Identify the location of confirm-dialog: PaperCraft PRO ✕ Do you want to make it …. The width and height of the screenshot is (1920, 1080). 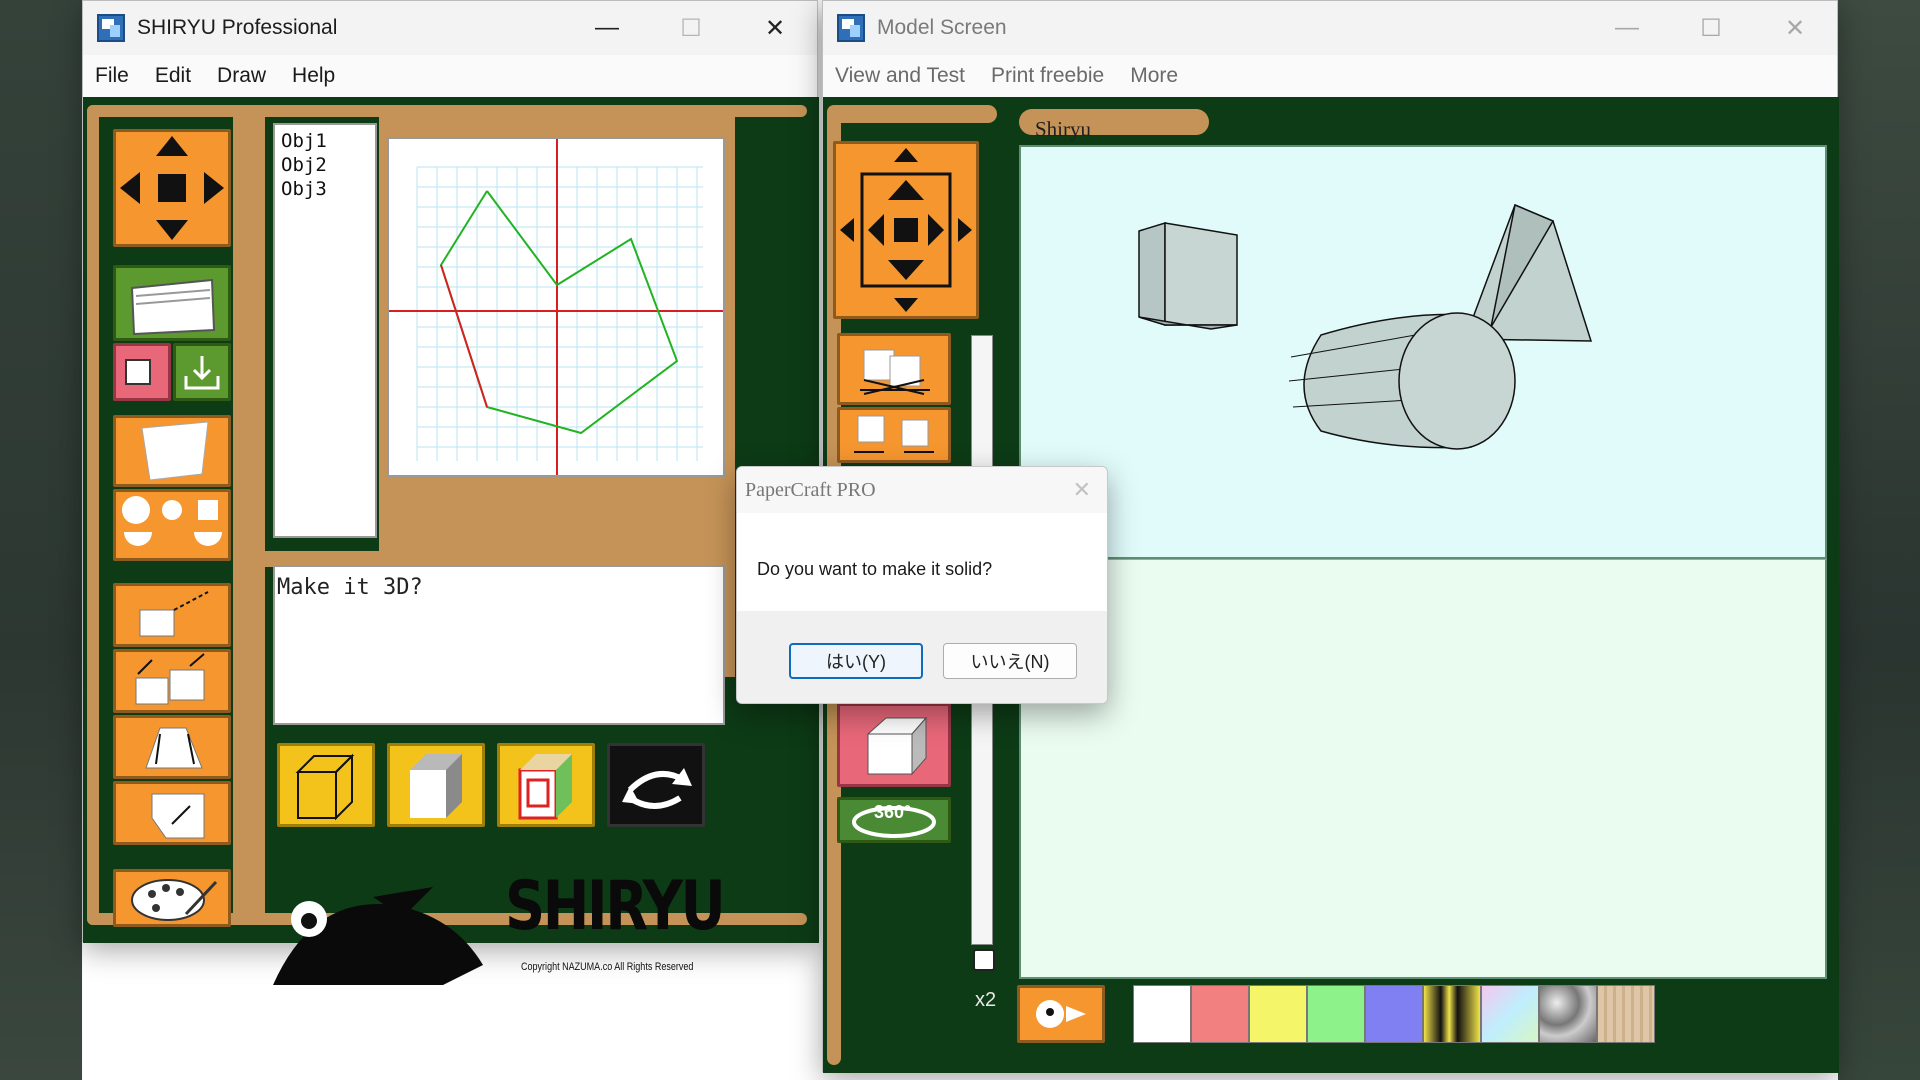
(922, 585).